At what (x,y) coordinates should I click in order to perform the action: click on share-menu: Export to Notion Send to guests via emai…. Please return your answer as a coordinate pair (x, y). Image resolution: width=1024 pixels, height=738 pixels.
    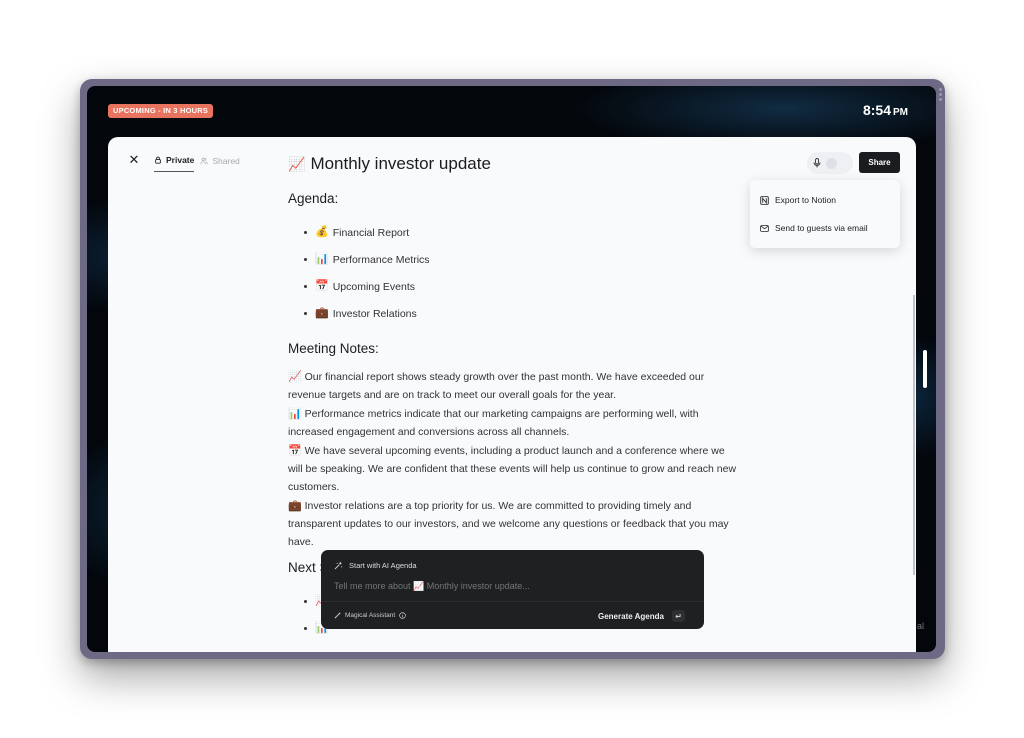
    Looking at the image, I should click on (825, 214).